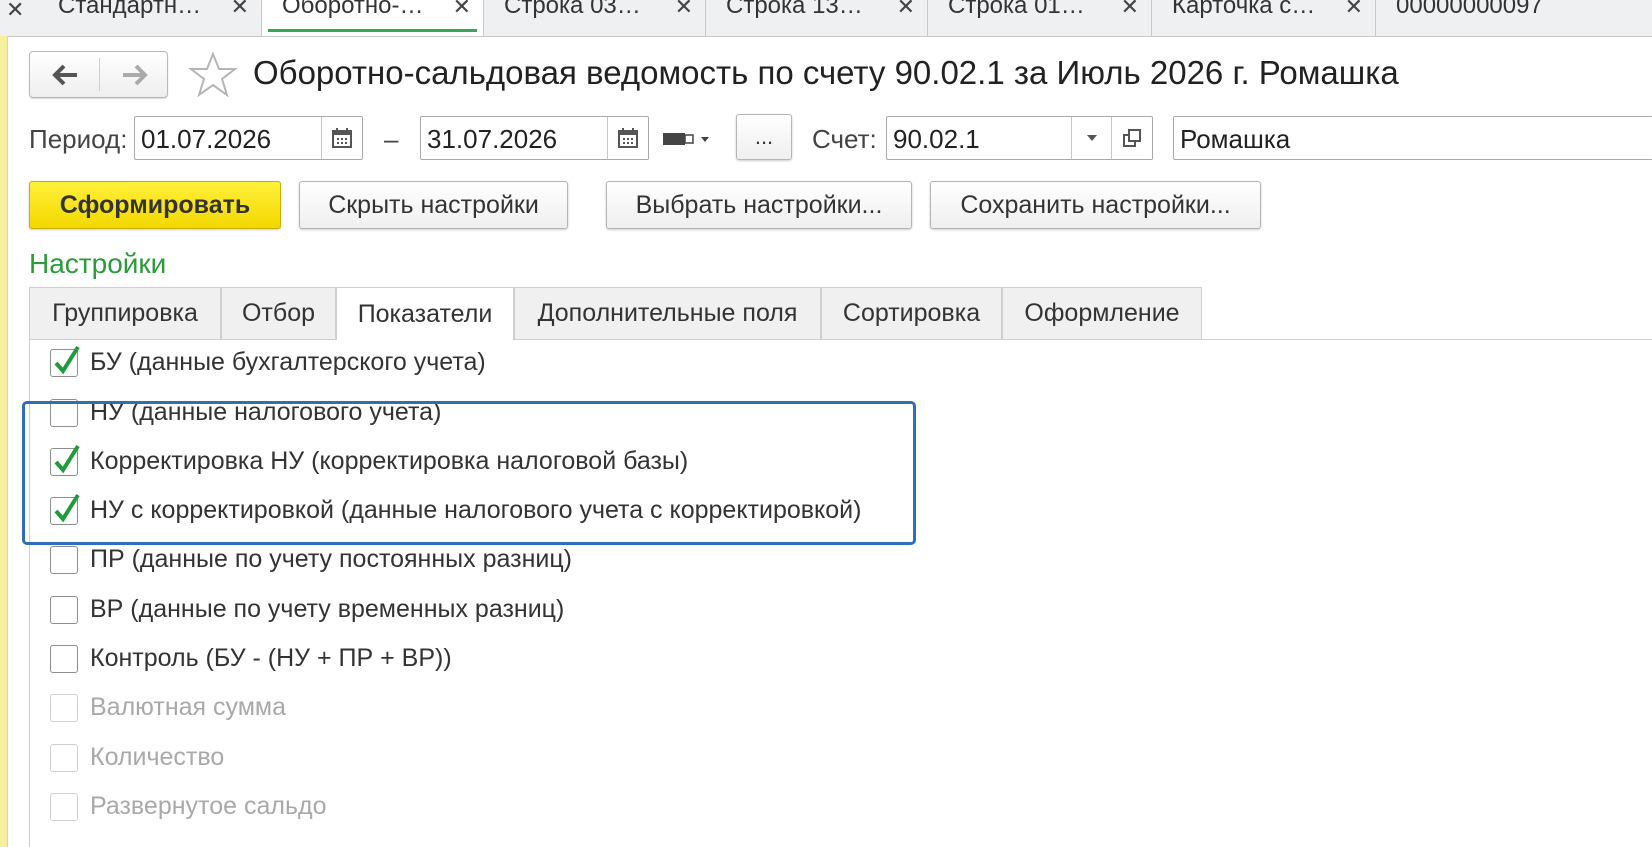 The height and width of the screenshot is (847, 1652). Describe the element at coordinates (4, 441) in the screenshot. I see `left-edge-strip` at that location.